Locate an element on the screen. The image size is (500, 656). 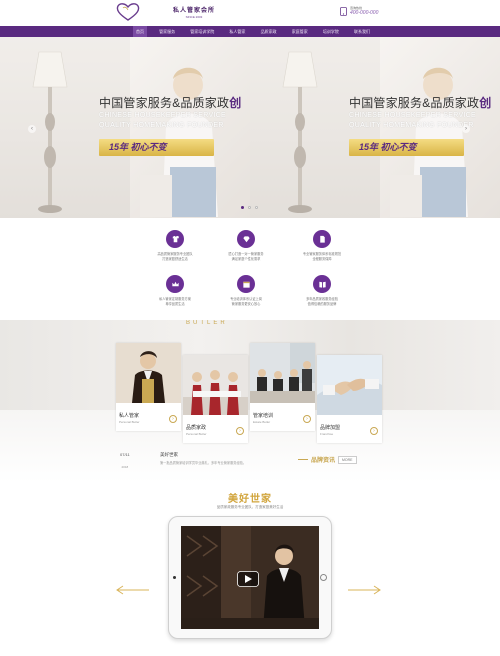
banner-pagination is located at coordinates (249, 207).